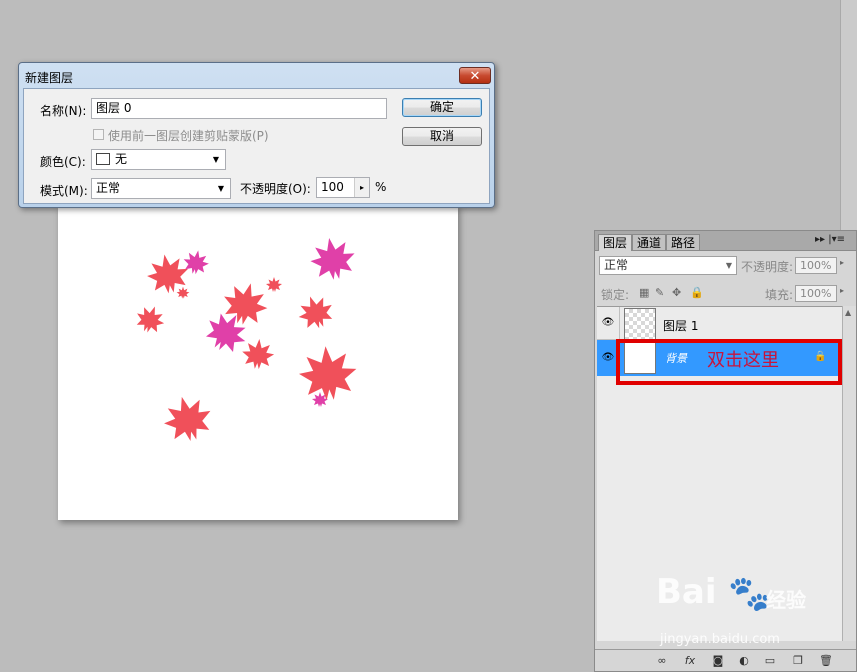 Image resolution: width=857 pixels, height=672 pixels. Describe the element at coordinates (668, 265) in the screenshot. I see `blend-mode-select: 正常 ▼` at that location.